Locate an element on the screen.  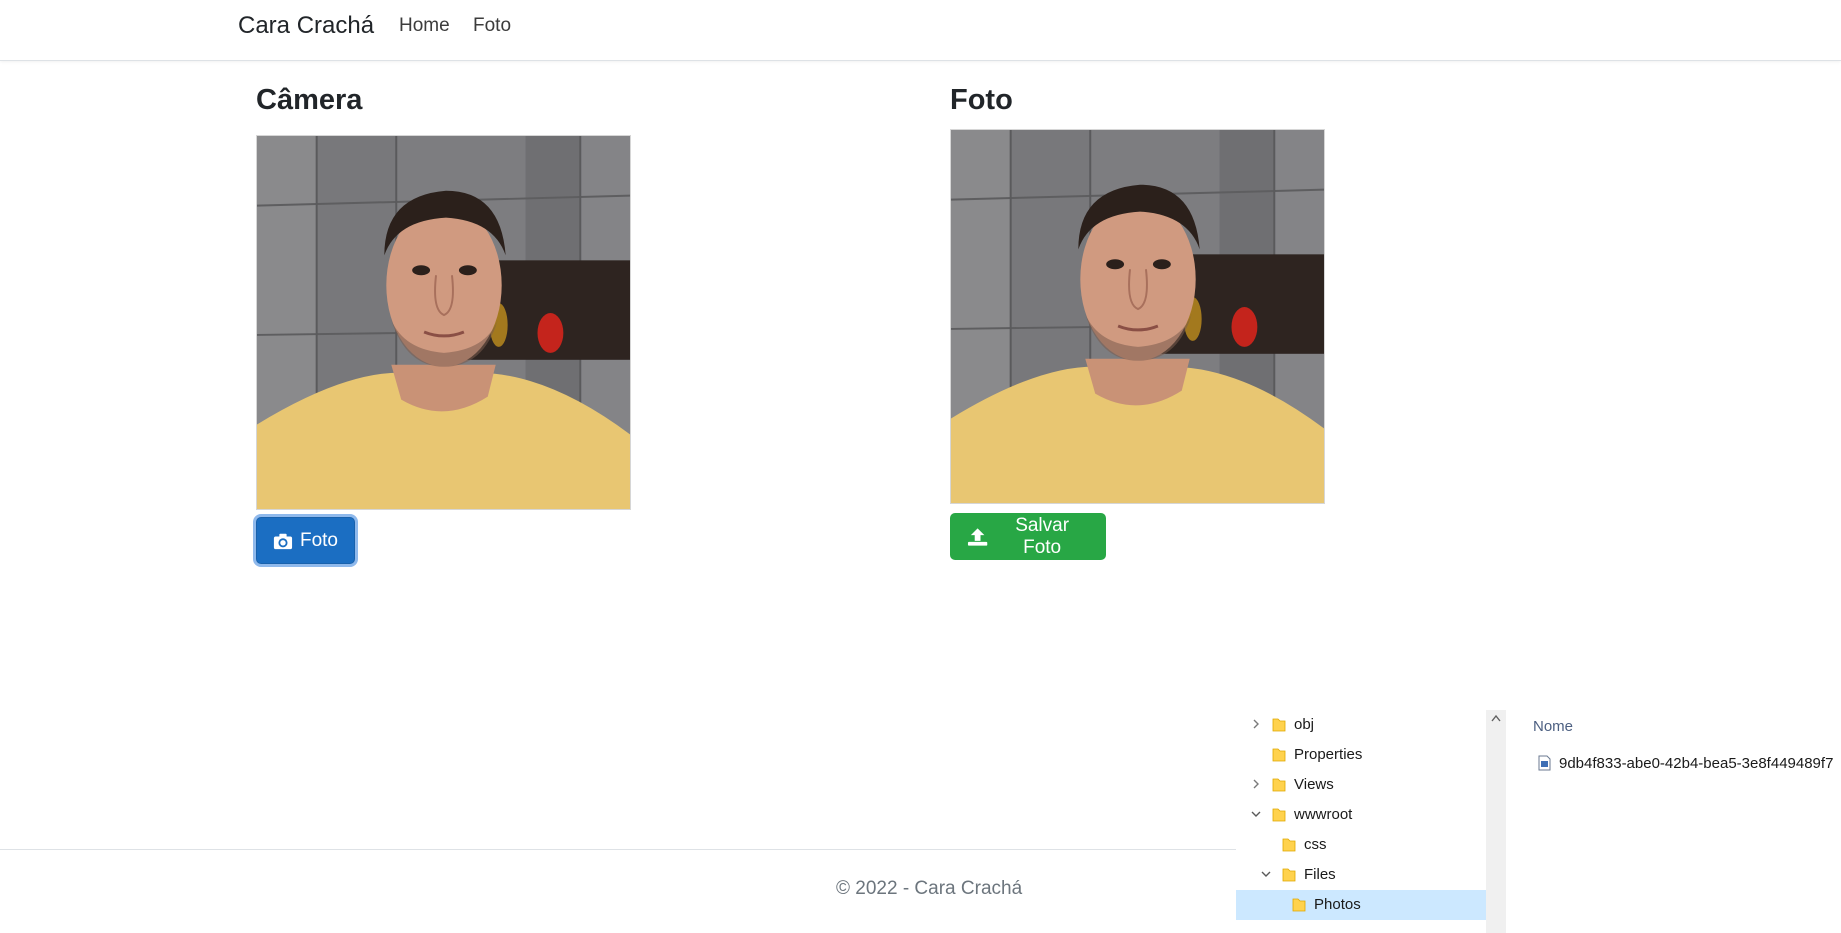
tree-item-label: Properties is located at coordinates (1328, 754).